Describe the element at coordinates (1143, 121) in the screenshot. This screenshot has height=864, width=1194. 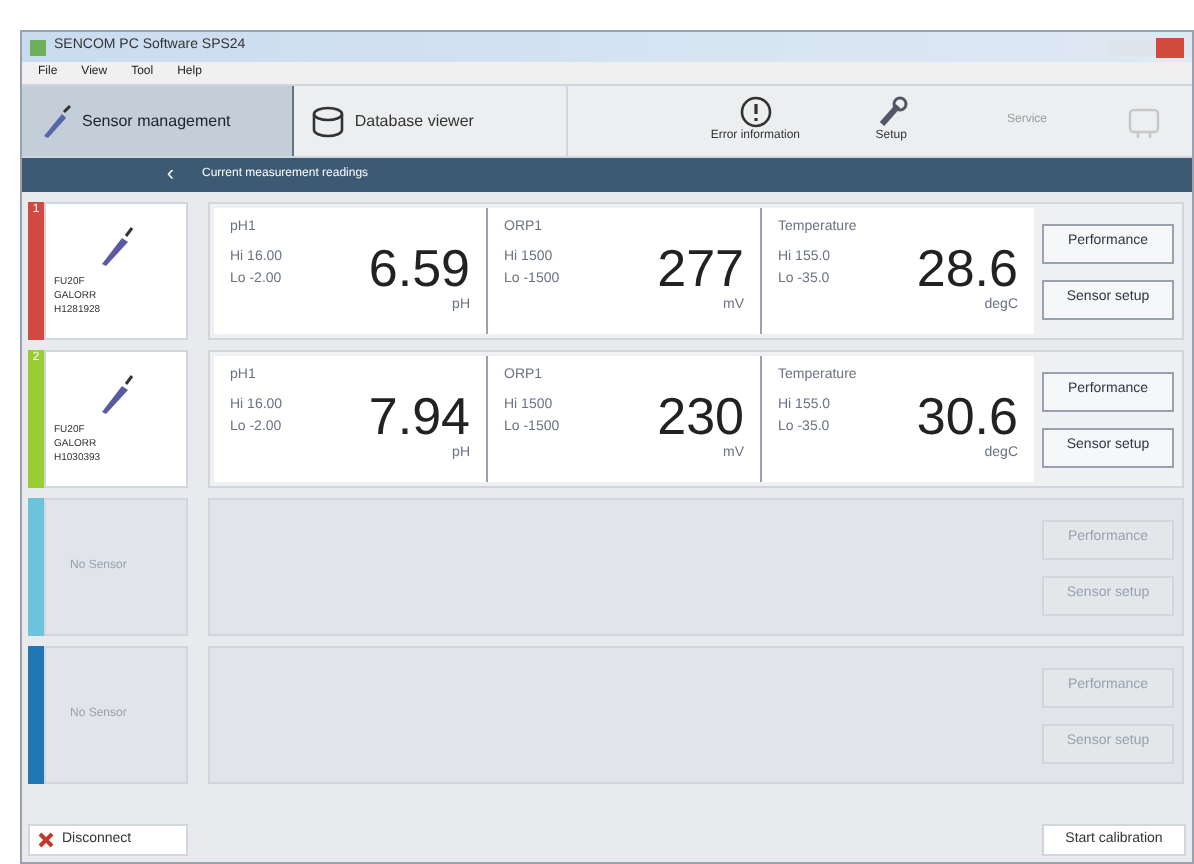
I see `device-icon` at that location.